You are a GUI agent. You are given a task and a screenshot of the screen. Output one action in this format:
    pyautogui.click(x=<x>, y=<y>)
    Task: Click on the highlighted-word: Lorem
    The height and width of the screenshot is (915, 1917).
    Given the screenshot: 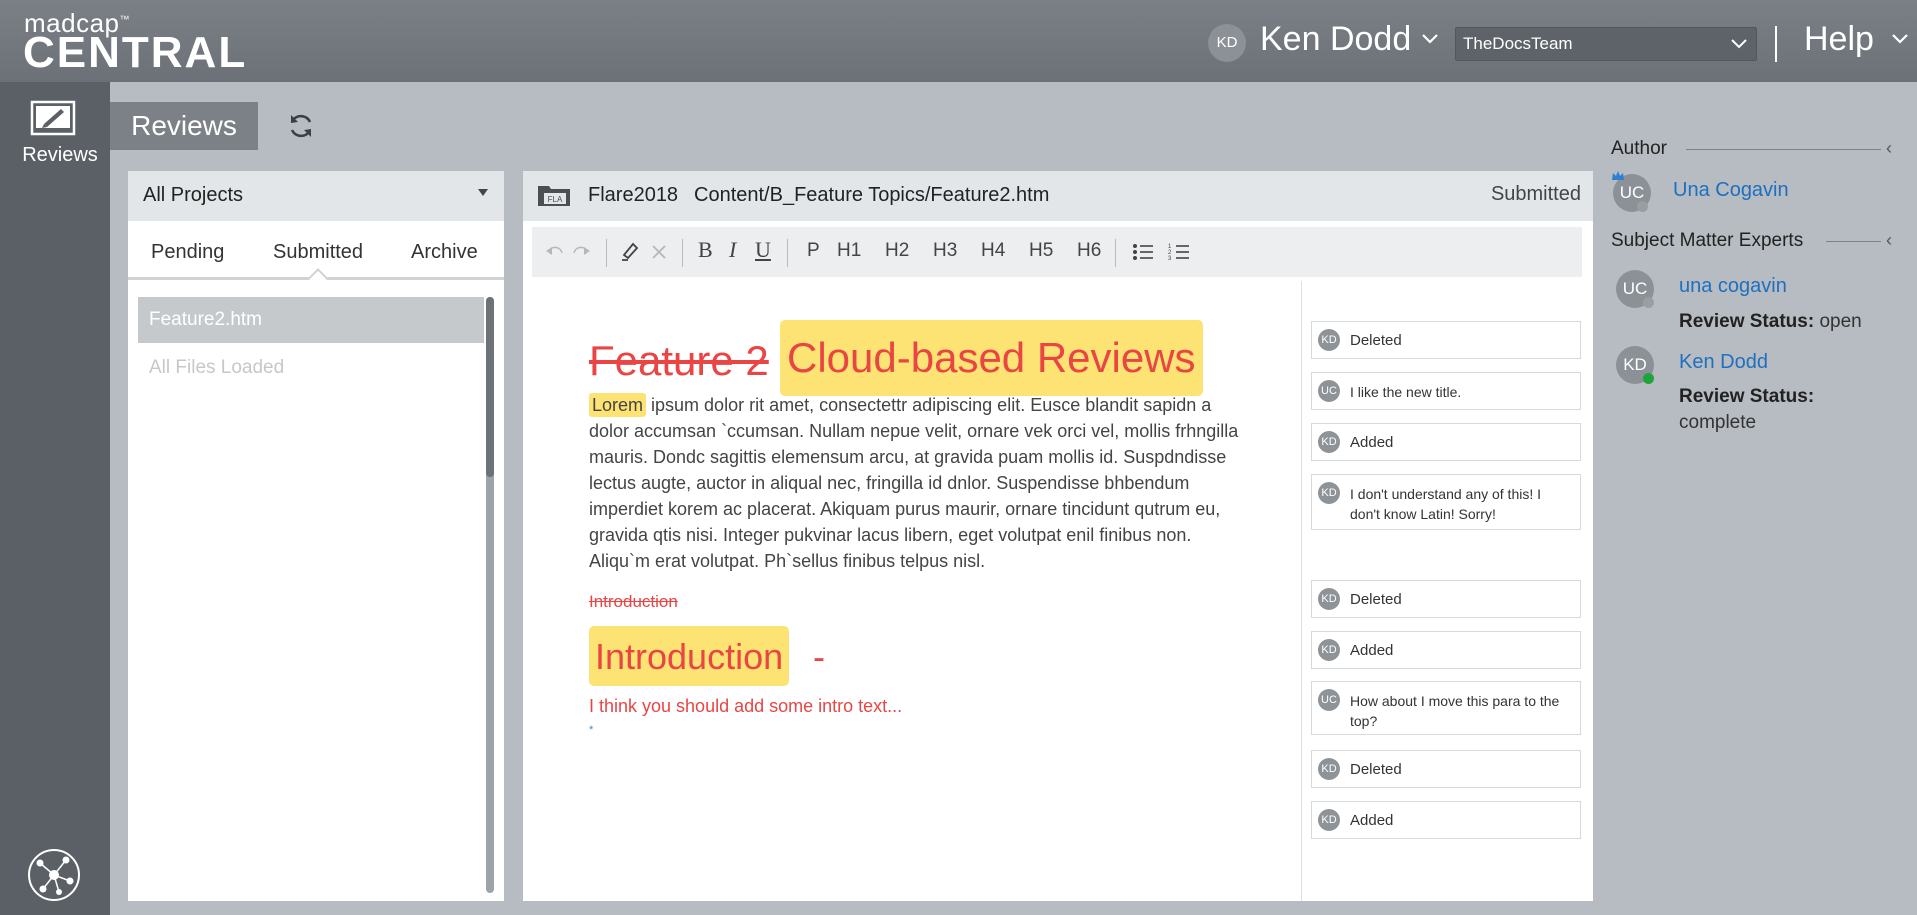 What is the action you would take?
    pyautogui.click(x=618, y=405)
    